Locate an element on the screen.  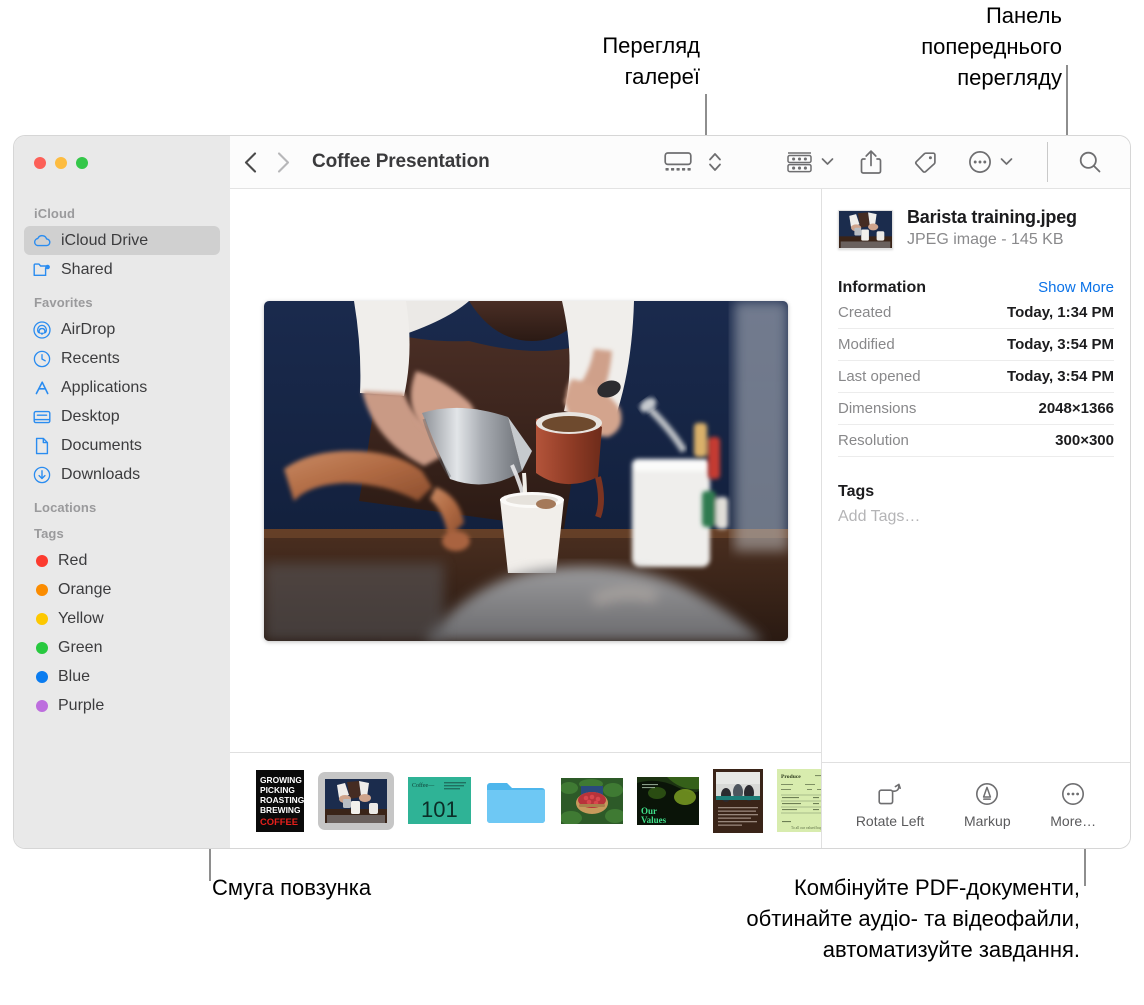
sidebar-header-tags: Tags is located at coordinates (49, 533).